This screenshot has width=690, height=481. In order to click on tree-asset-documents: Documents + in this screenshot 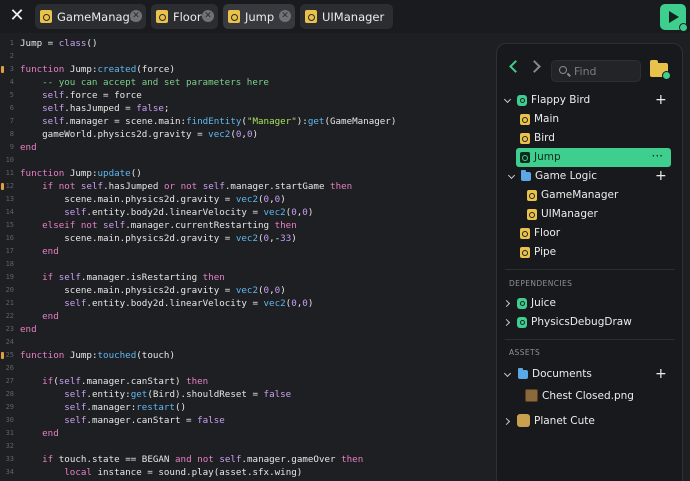, I will do `click(589, 374)`.